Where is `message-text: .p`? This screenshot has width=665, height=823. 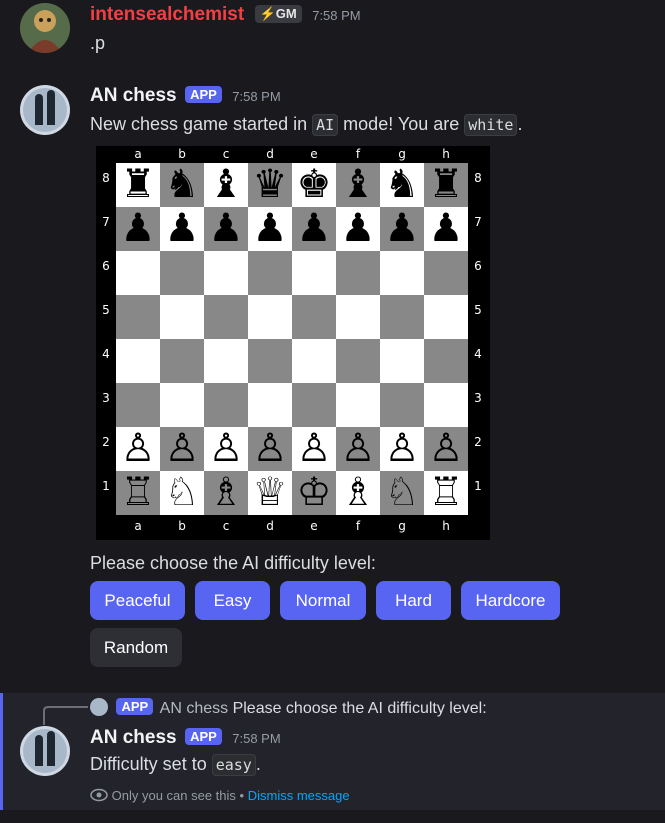 message-text: .p is located at coordinates (98, 43).